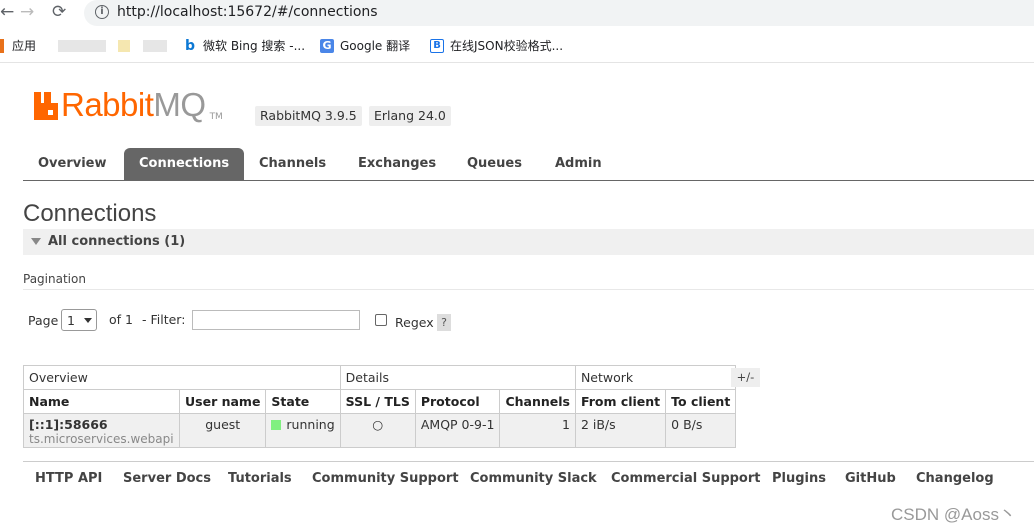  I want to click on footer-link-community-support: Community Support, so click(385, 478).